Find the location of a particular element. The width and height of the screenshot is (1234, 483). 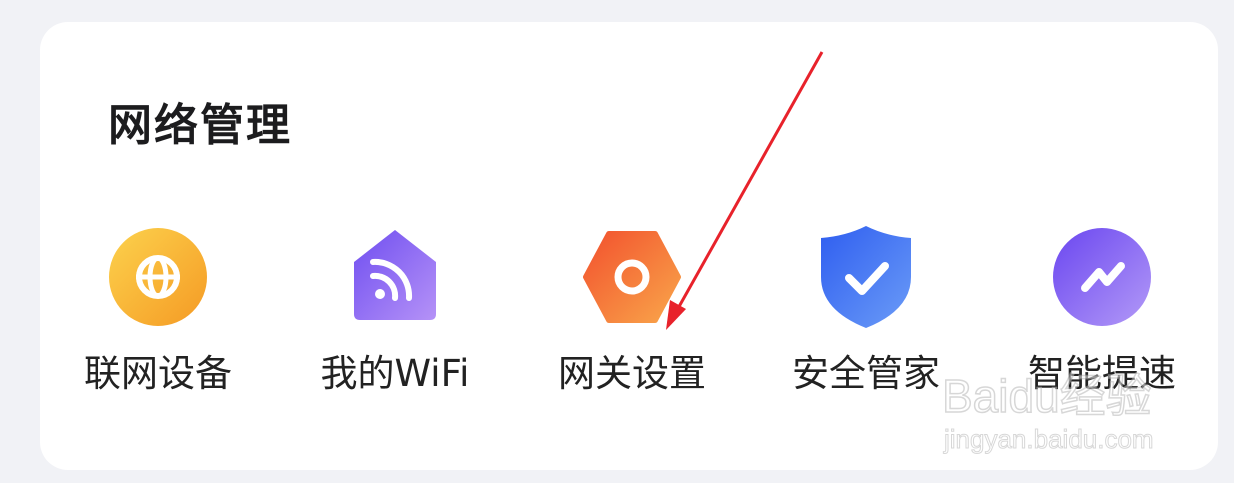

wifi-home-icon is located at coordinates (395, 275).